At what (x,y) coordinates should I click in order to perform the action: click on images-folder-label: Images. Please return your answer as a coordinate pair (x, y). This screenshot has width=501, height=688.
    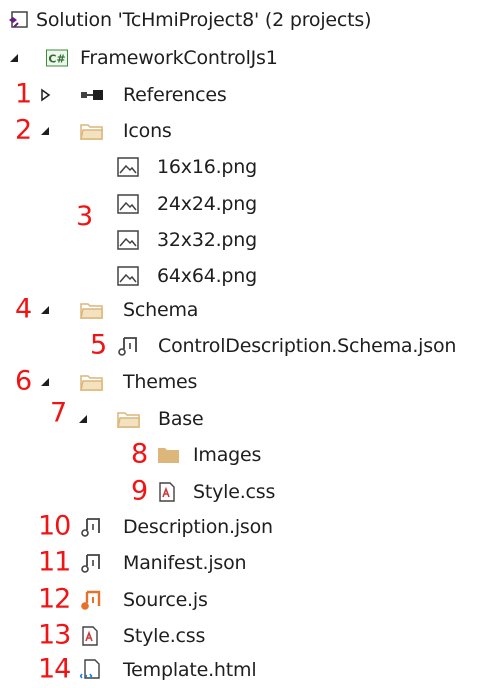
    Looking at the image, I should click on (227, 455).